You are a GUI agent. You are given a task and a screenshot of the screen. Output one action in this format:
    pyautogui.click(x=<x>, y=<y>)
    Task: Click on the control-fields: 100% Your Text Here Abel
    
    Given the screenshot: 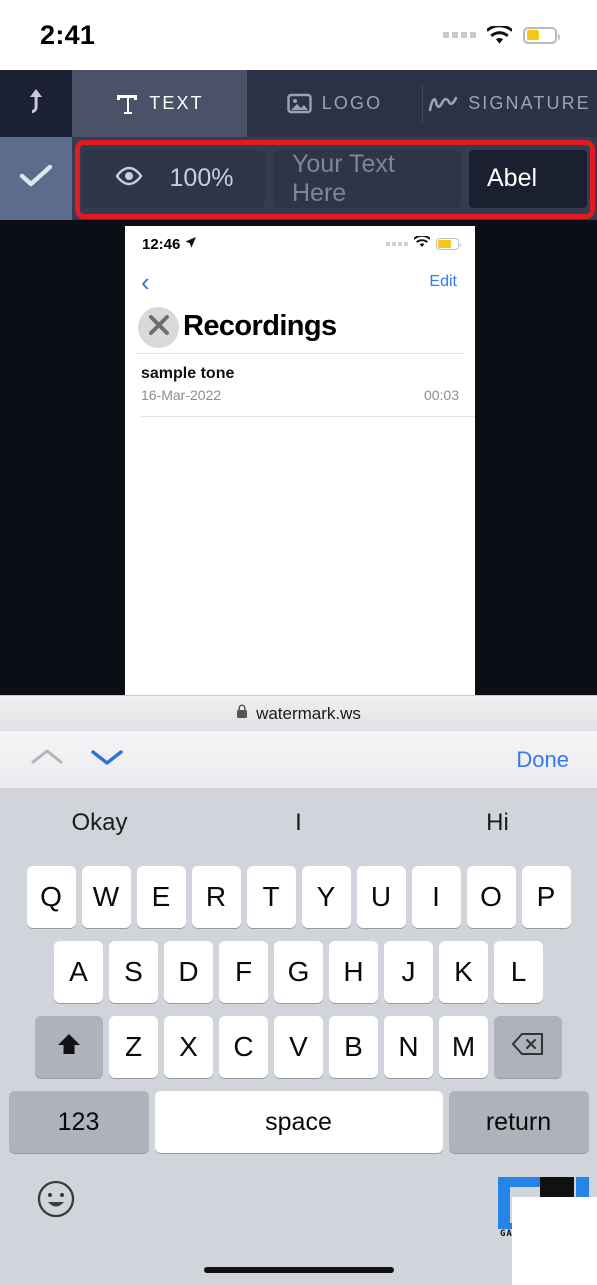 What is the action you would take?
    pyautogui.click(x=334, y=178)
    